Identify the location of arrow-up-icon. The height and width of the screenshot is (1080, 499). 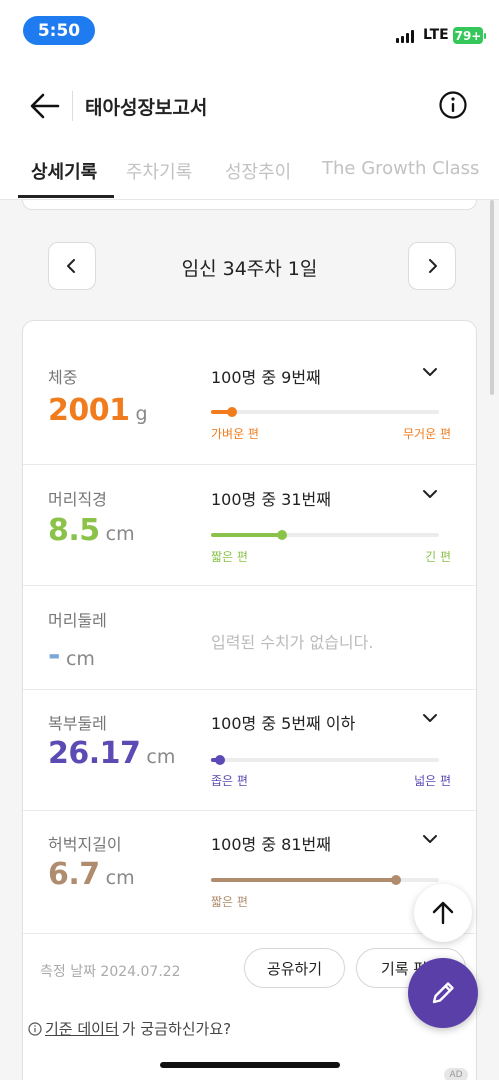
(443, 913).